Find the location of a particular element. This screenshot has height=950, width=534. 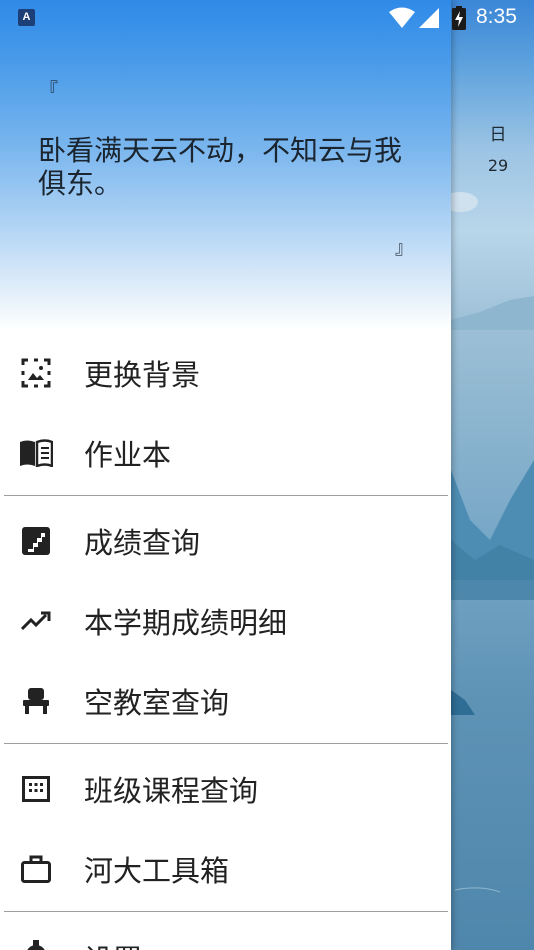

menu-item-homework: 作业本 is located at coordinates (225, 453).